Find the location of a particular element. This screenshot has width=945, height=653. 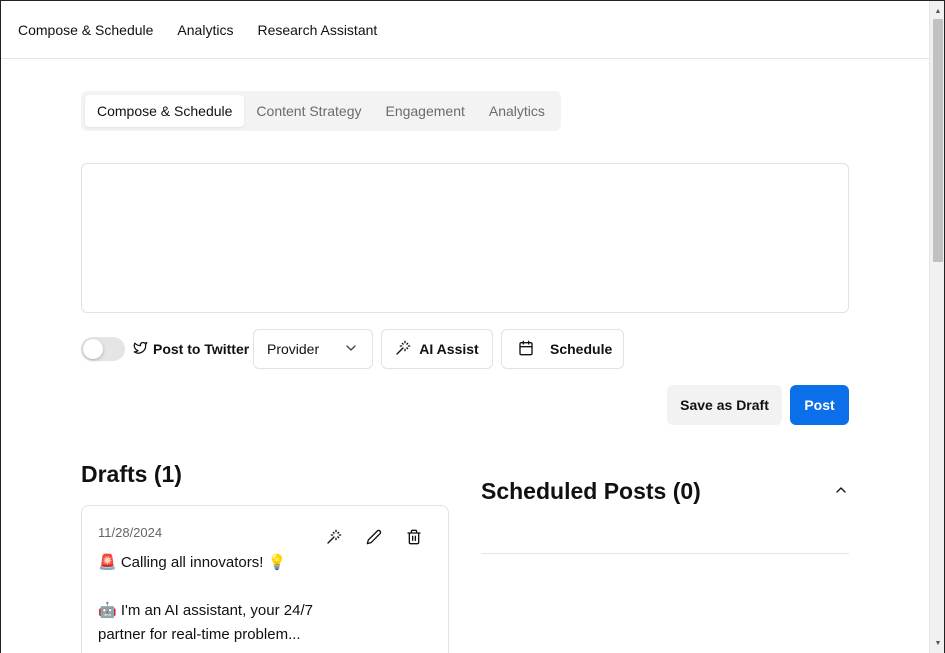

tab-analytics: Analytics is located at coordinates (517, 111).